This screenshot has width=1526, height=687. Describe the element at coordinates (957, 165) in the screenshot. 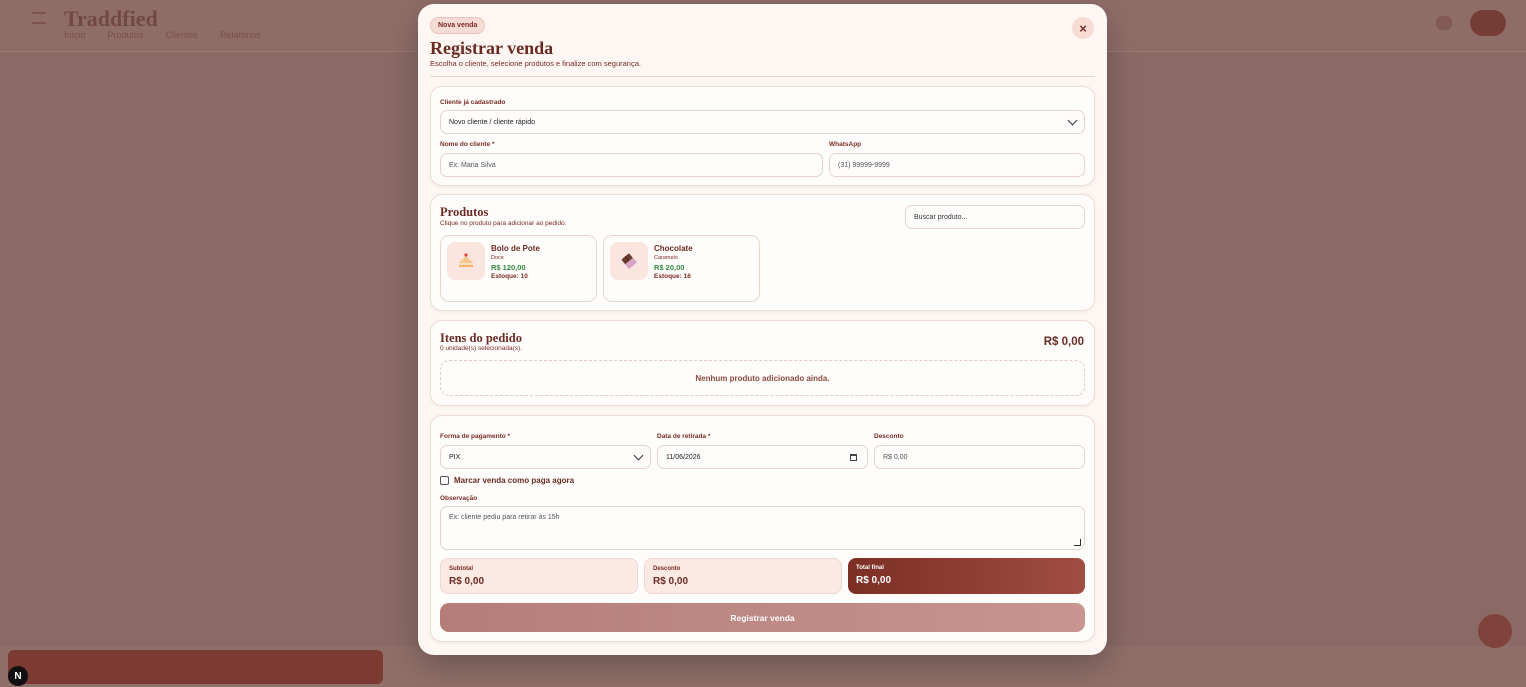

I see `whatsapp-input: (31) 99999-9999` at that location.